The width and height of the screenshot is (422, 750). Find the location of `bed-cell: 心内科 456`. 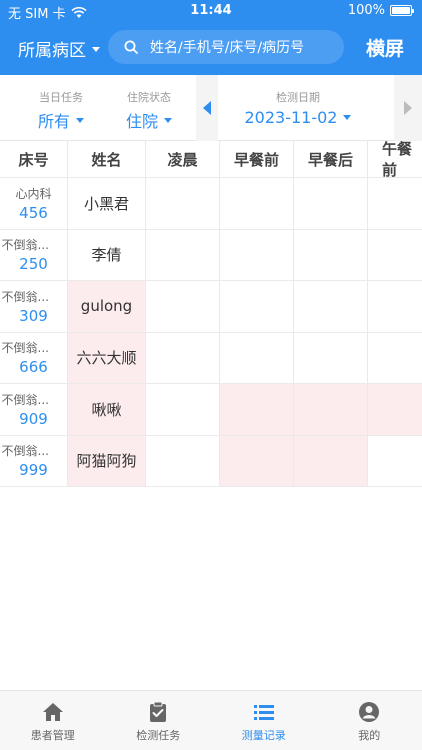

bed-cell: 心内科 456 is located at coordinates (34, 204).